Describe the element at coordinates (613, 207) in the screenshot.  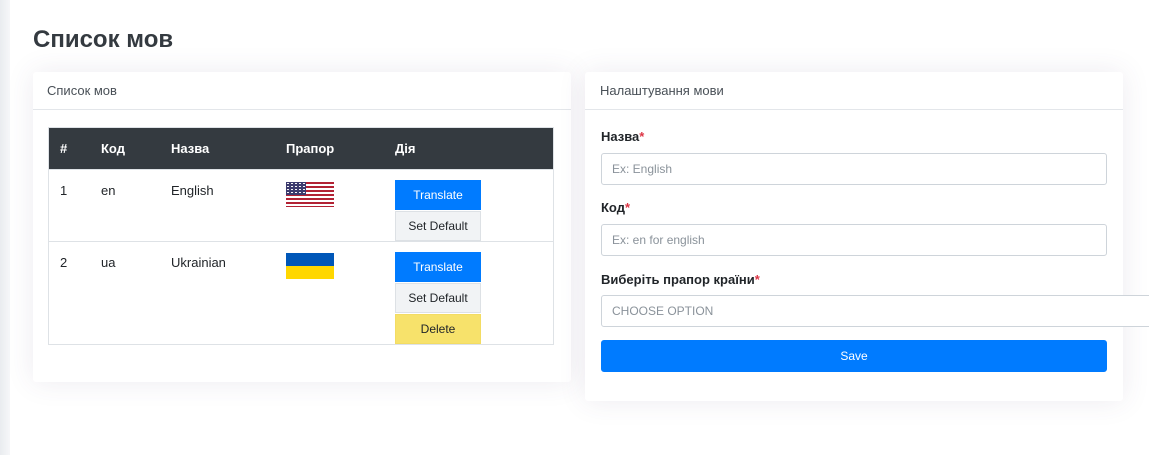
I see `code-label-text: Код` at that location.